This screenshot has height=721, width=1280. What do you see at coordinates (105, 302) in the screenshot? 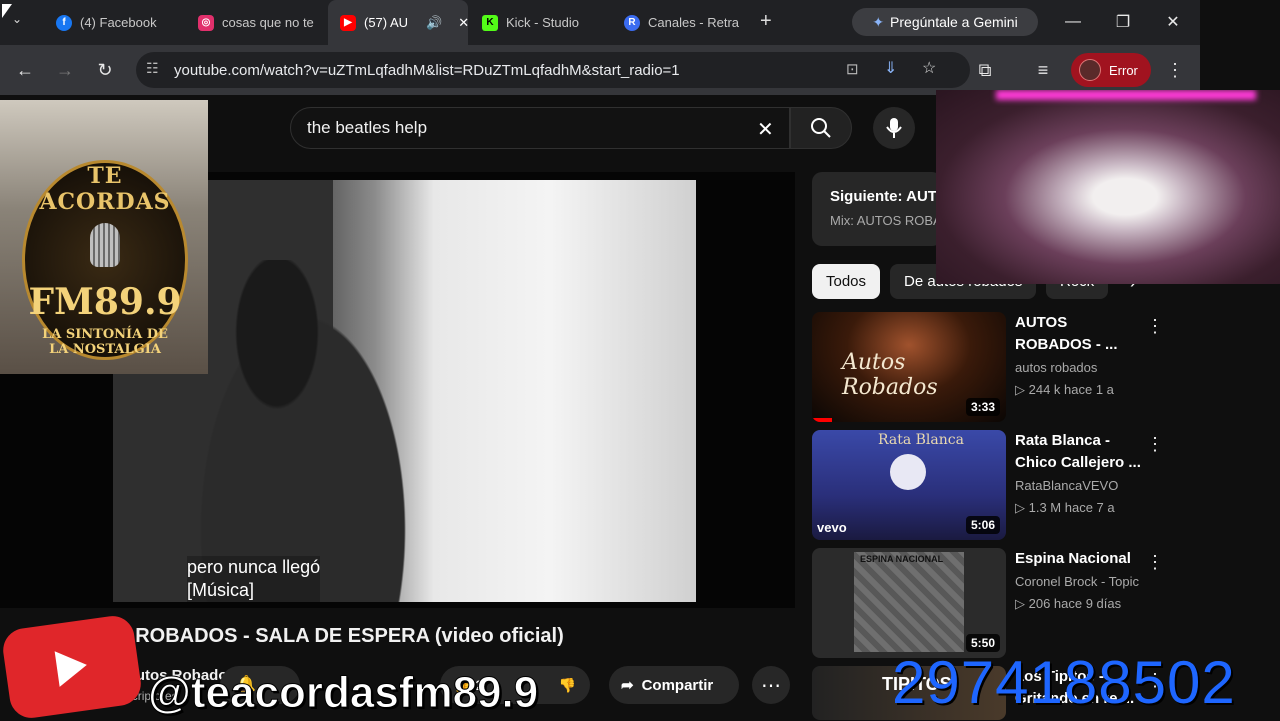
I see `radio-frequency-text: FM89.9` at bounding box center [105, 302].